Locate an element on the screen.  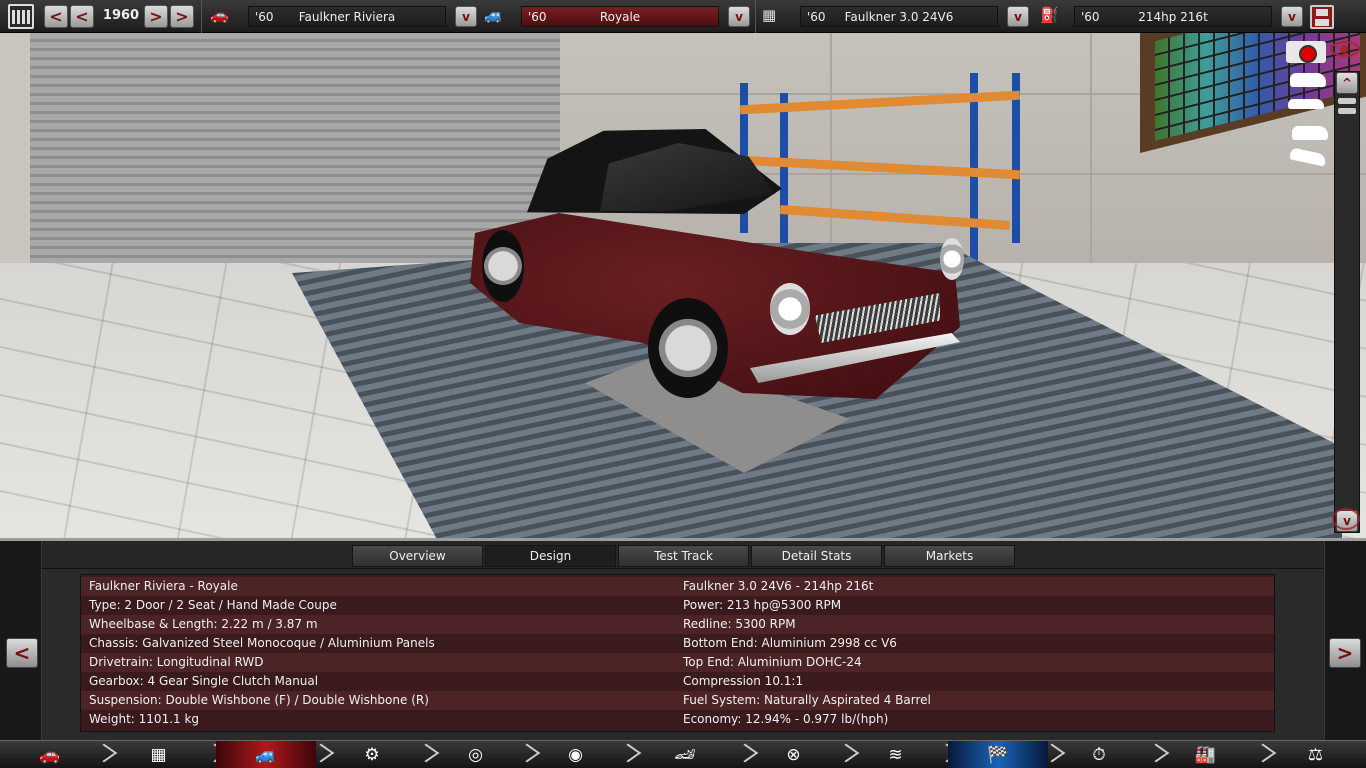
engine-block-icon: ▦ is located at coordinates (769, 15).